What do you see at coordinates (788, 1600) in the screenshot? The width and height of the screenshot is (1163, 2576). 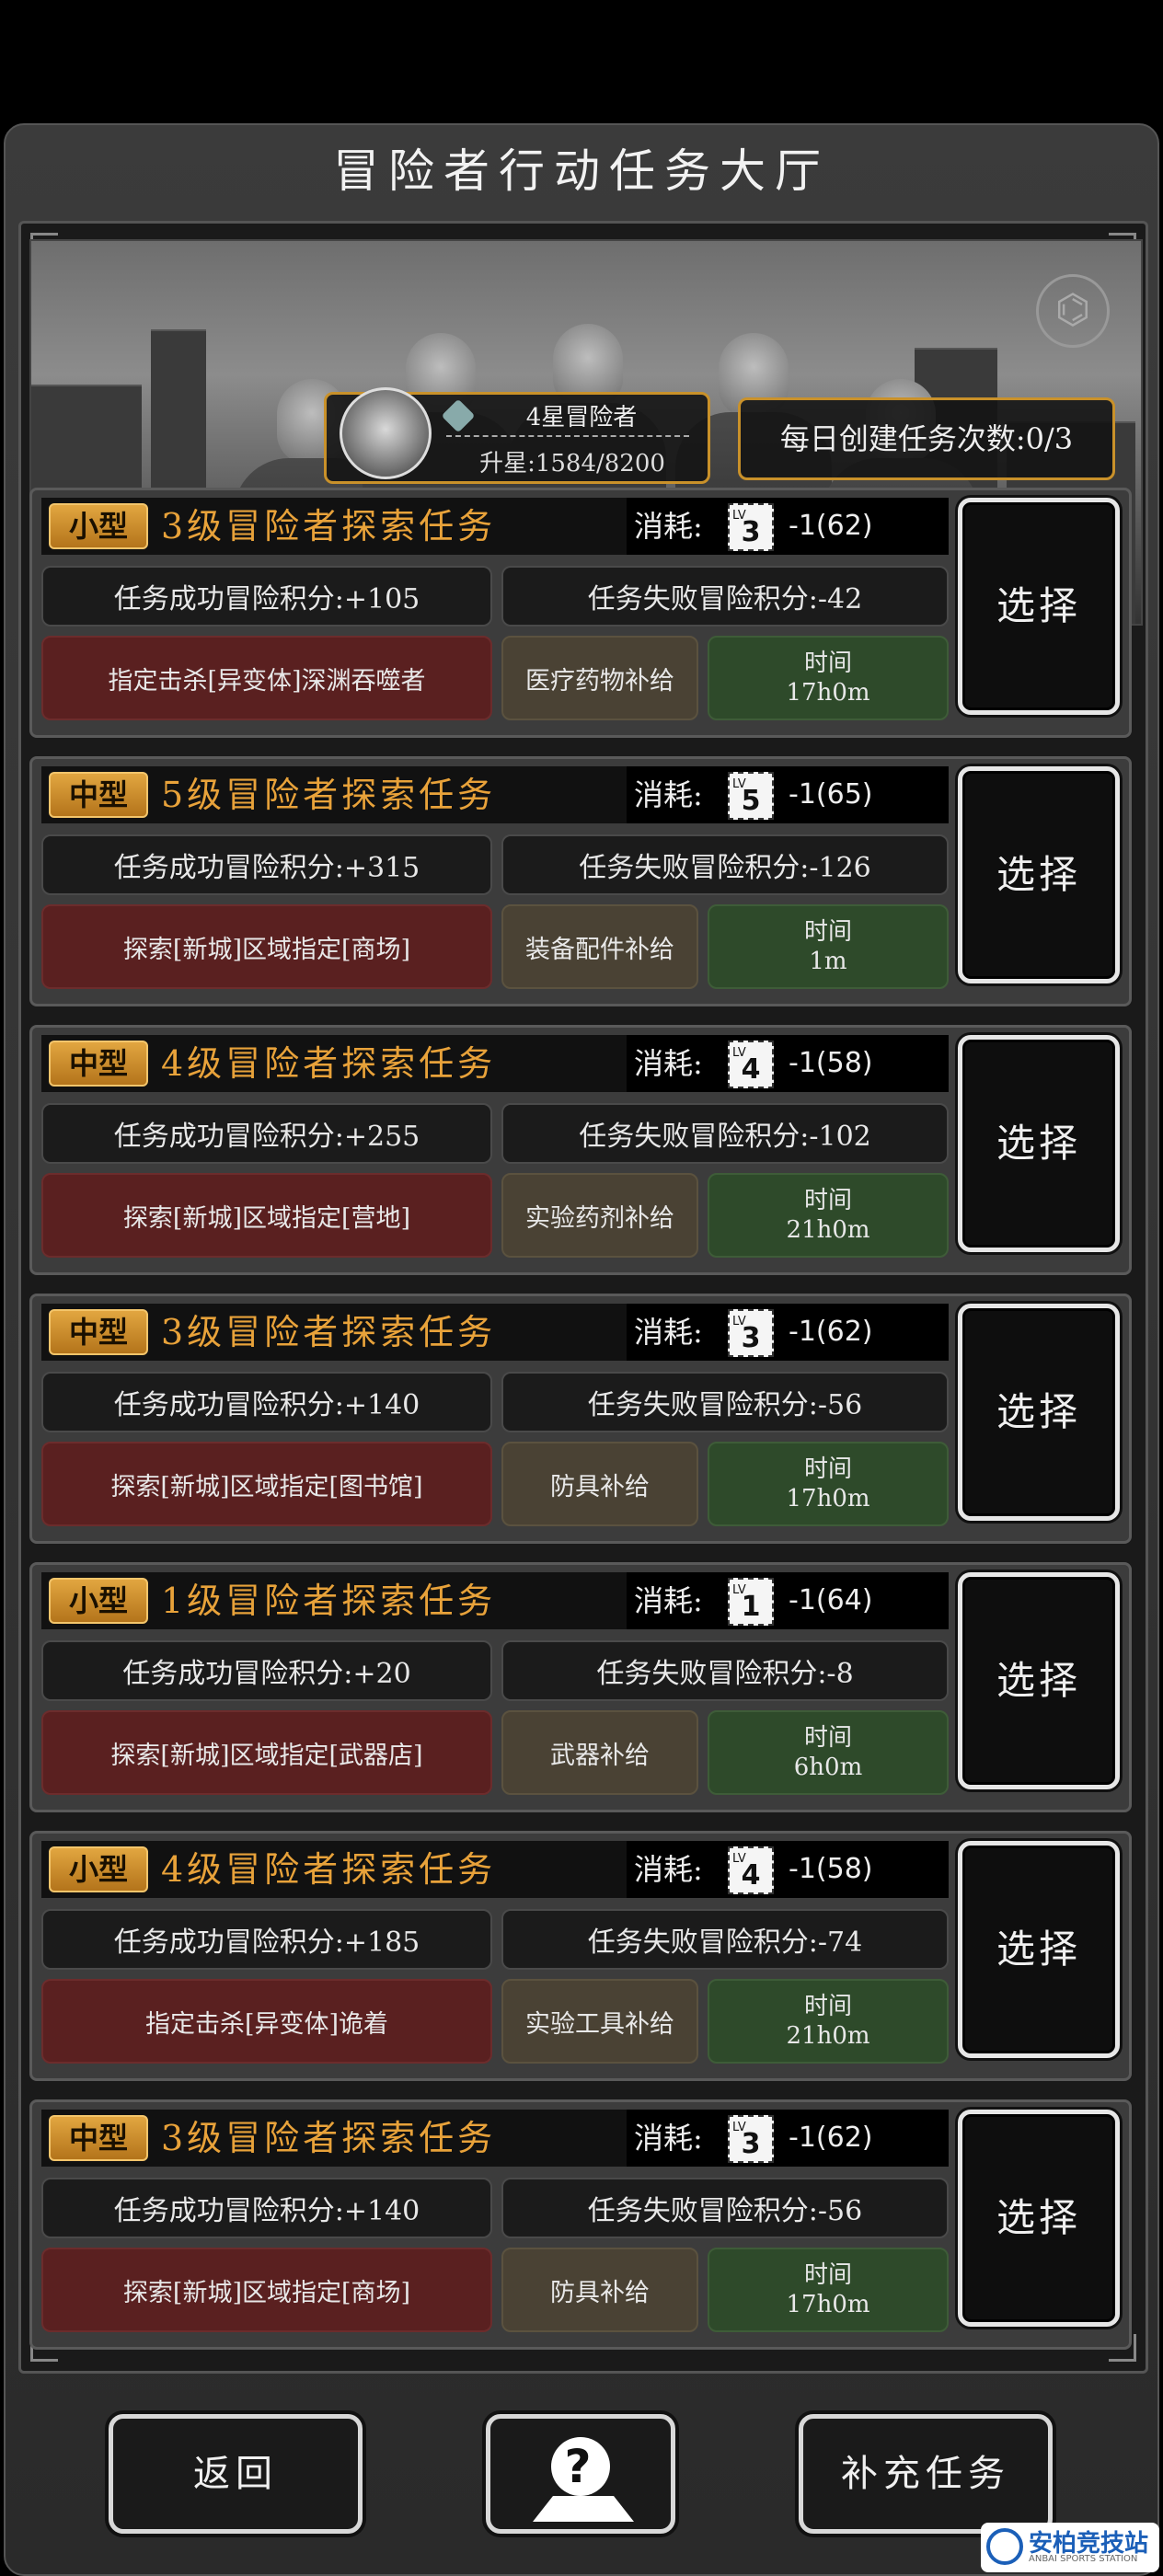 I see `mission-cost: 消耗: LV 1 -1(64)` at bounding box center [788, 1600].